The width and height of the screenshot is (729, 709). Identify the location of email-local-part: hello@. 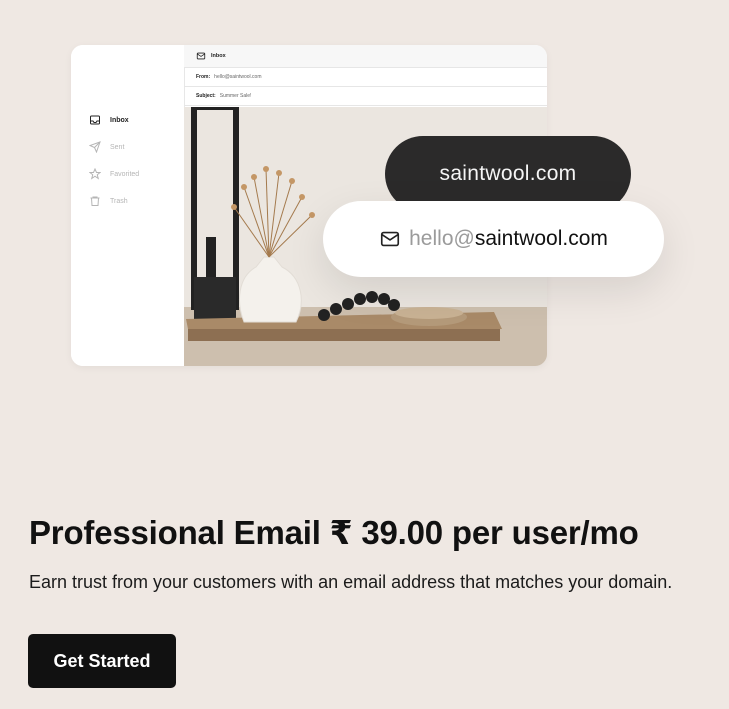
(442, 238).